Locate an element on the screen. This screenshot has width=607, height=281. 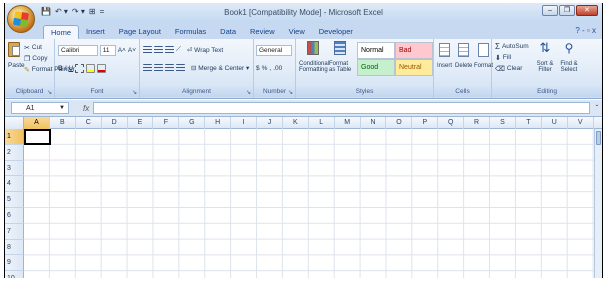
alignment-launcher-icon: ↘ is located at coordinates (248, 92).